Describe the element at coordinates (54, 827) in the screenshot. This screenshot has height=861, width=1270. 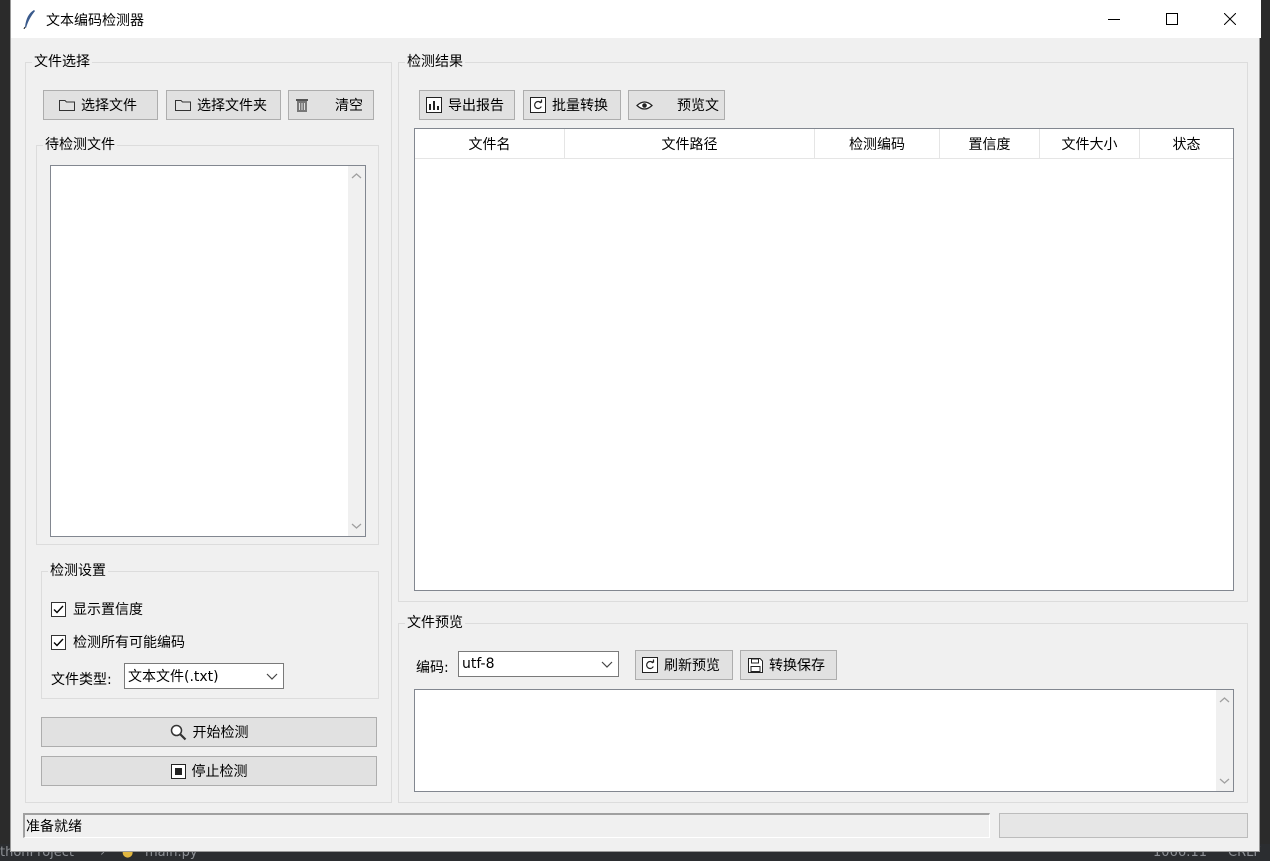
I see `status-text: 准备就绪` at that location.